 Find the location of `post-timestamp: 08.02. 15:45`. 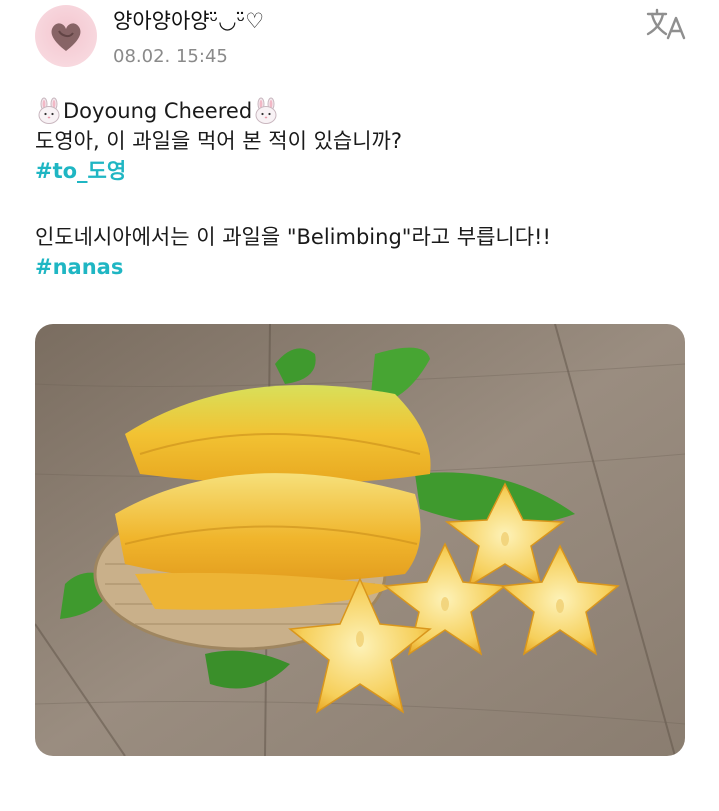

post-timestamp: 08.02. 15:45 is located at coordinates (170, 56).